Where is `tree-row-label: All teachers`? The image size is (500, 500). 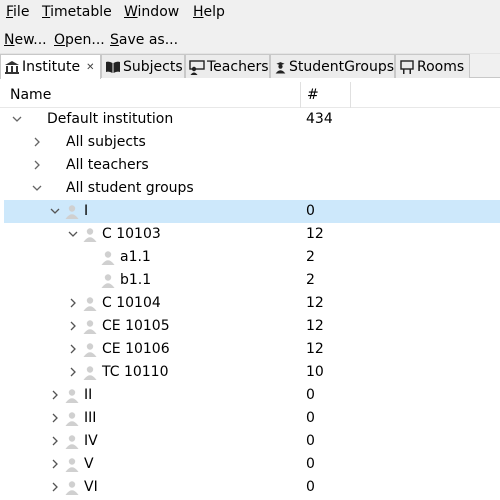 tree-row-label: All teachers is located at coordinates (107, 165).